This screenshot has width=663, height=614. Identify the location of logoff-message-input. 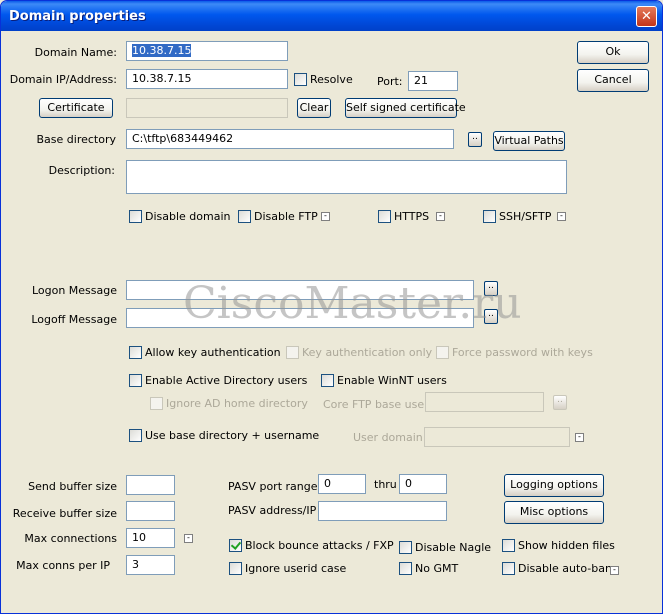
(300, 318).